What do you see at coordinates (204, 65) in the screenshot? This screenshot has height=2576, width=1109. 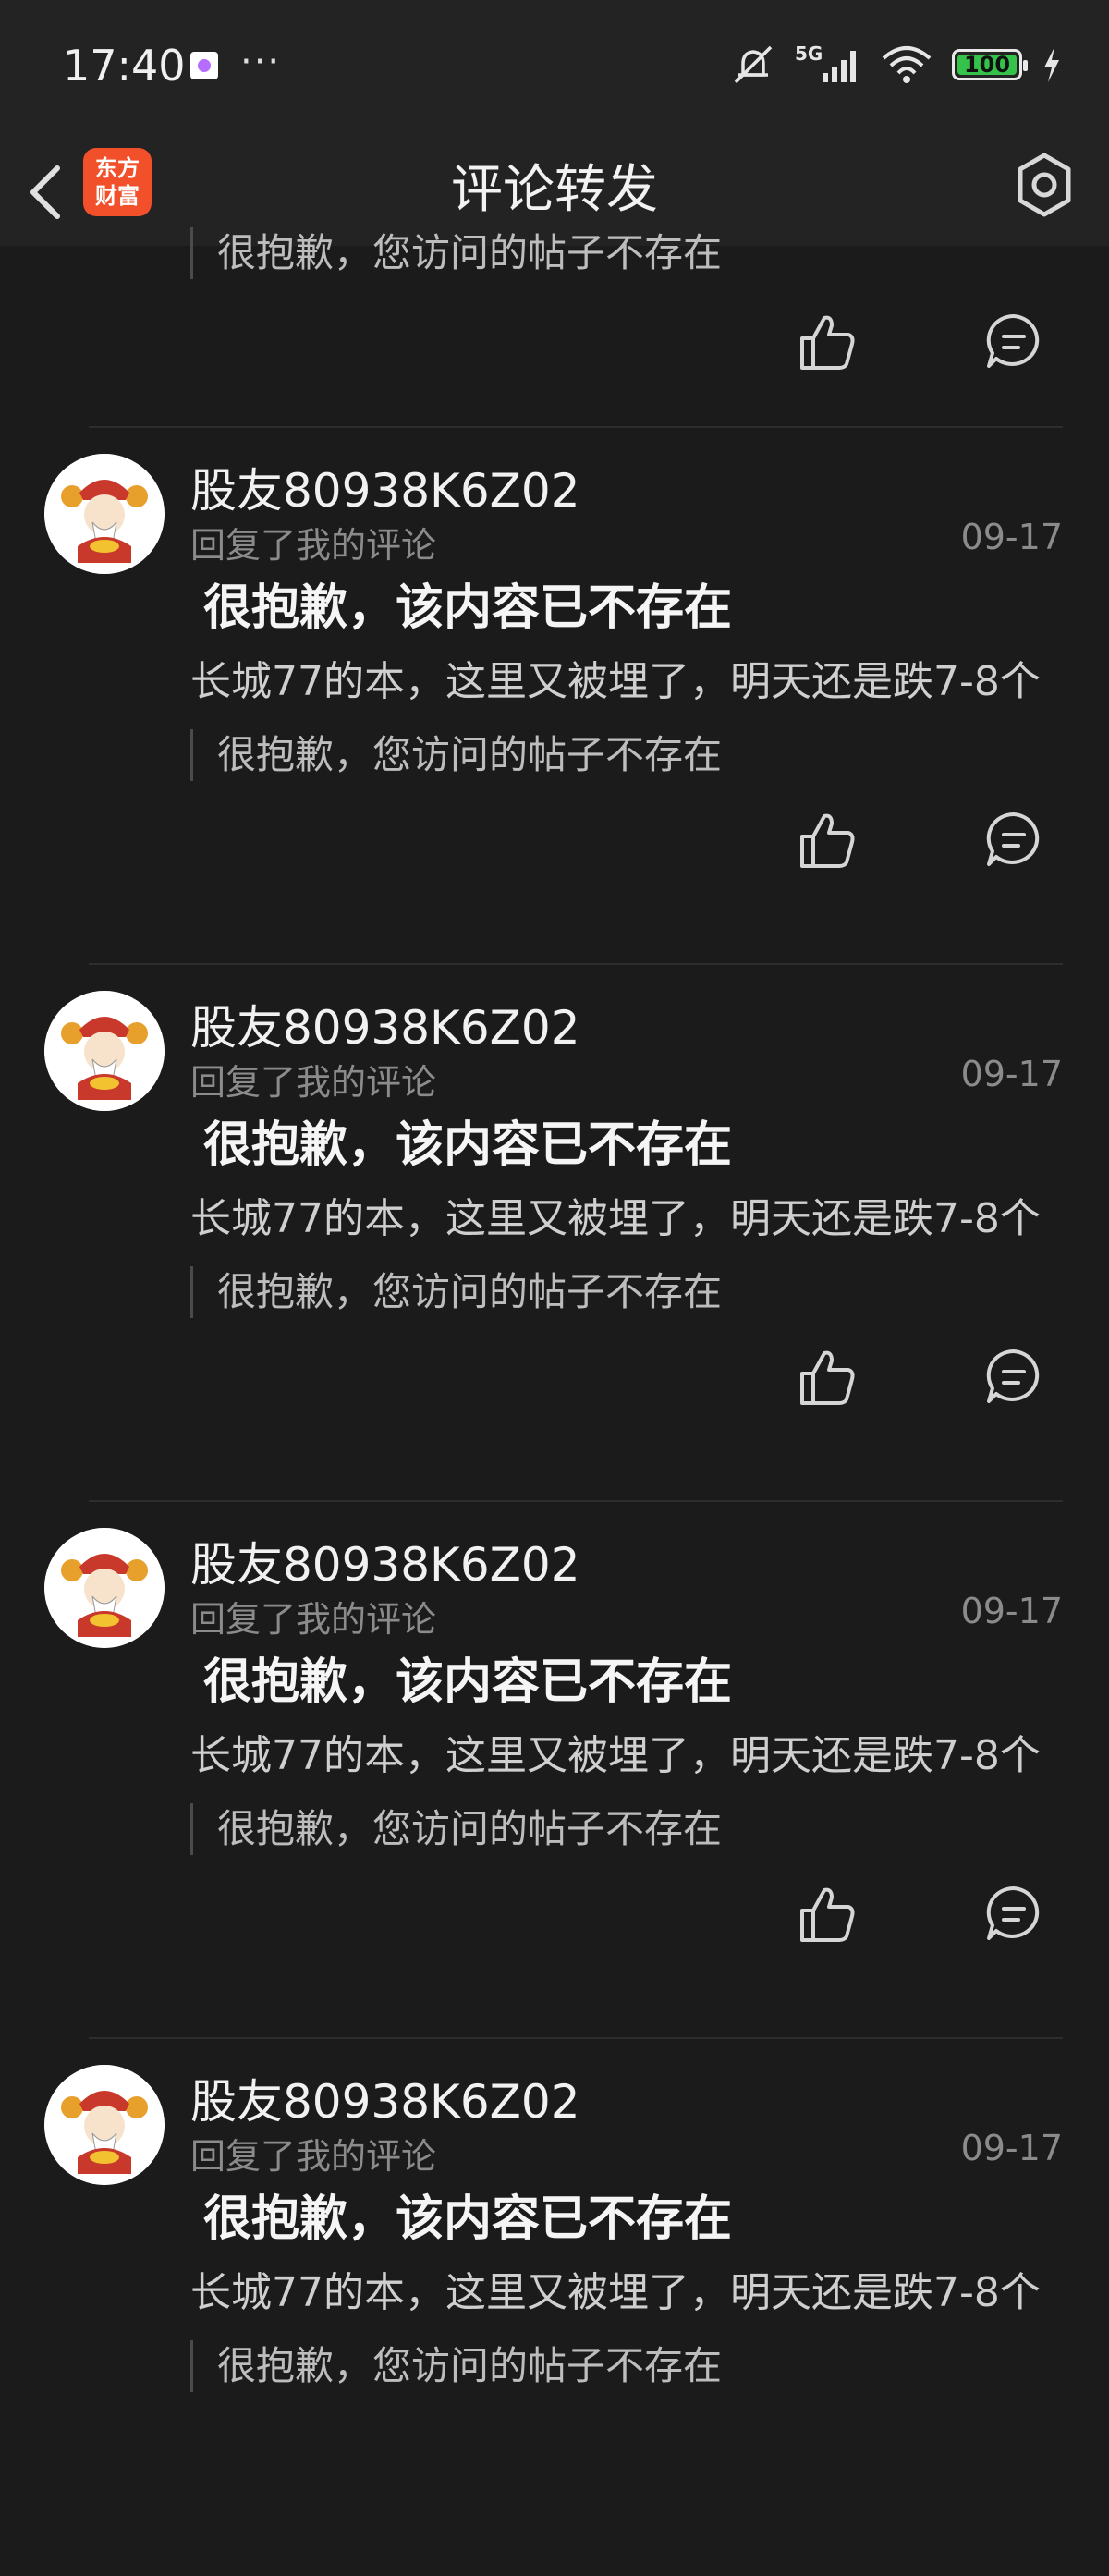 I see `app-notification-icon` at bounding box center [204, 65].